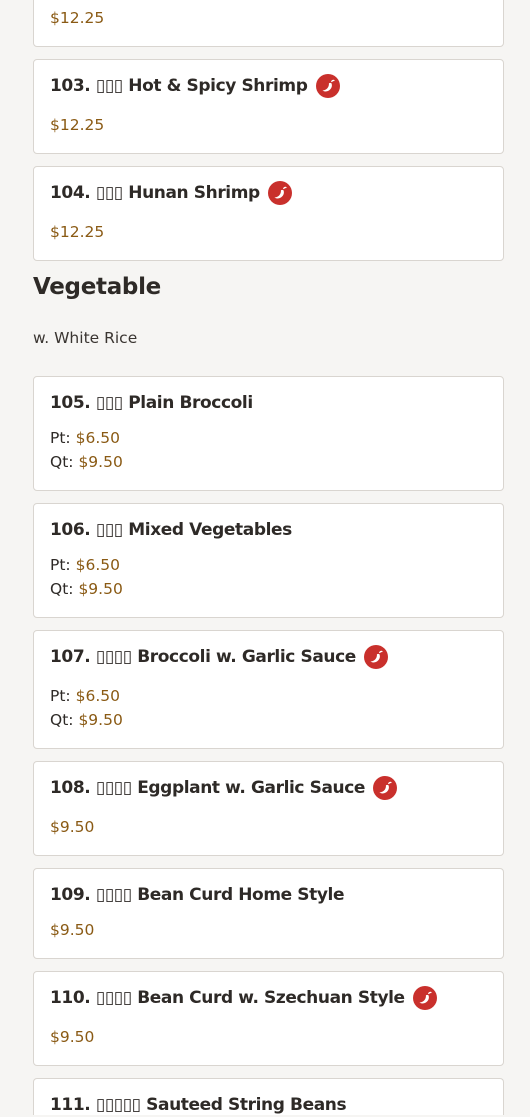 This screenshot has height=1117, width=530. I want to click on item-name: 104. ▯▯▯ Hunan Shrimp, so click(155, 193).